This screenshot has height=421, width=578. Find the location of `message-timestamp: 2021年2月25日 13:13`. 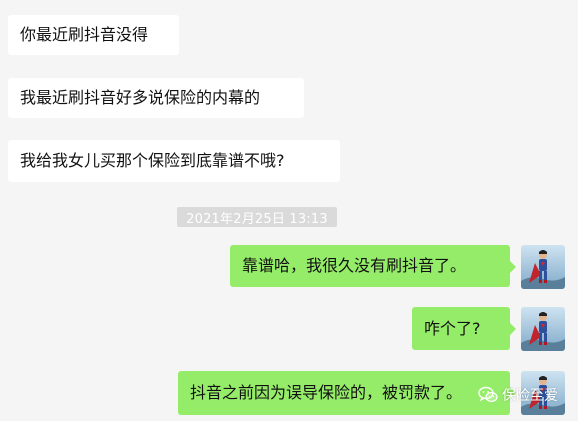

message-timestamp: 2021年2月25日 13:13 is located at coordinates (257, 217).